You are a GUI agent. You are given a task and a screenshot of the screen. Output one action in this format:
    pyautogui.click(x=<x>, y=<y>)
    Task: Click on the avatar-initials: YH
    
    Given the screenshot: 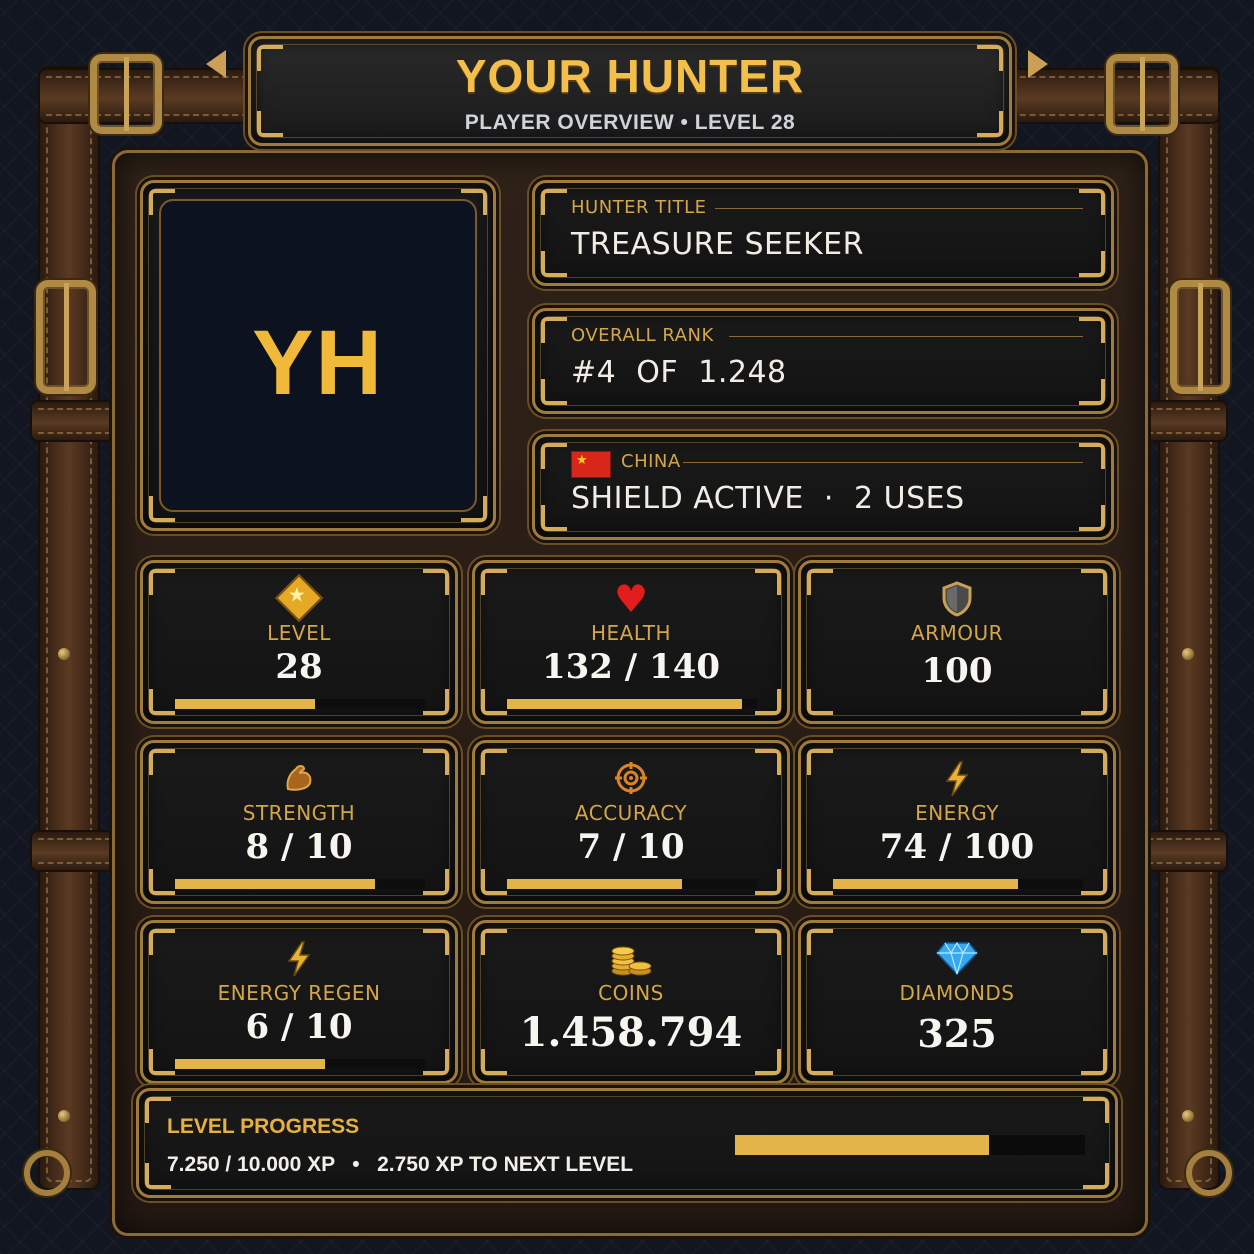 What is the action you would take?
    pyautogui.click(x=318, y=363)
    